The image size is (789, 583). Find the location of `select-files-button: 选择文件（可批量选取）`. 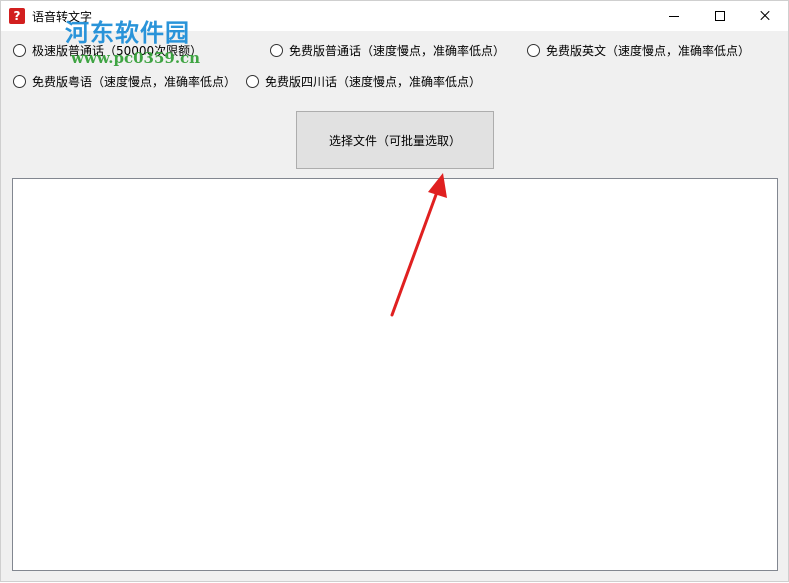

select-files-button: 选择文件（可批量选取） is located at coordinates (395, 140).